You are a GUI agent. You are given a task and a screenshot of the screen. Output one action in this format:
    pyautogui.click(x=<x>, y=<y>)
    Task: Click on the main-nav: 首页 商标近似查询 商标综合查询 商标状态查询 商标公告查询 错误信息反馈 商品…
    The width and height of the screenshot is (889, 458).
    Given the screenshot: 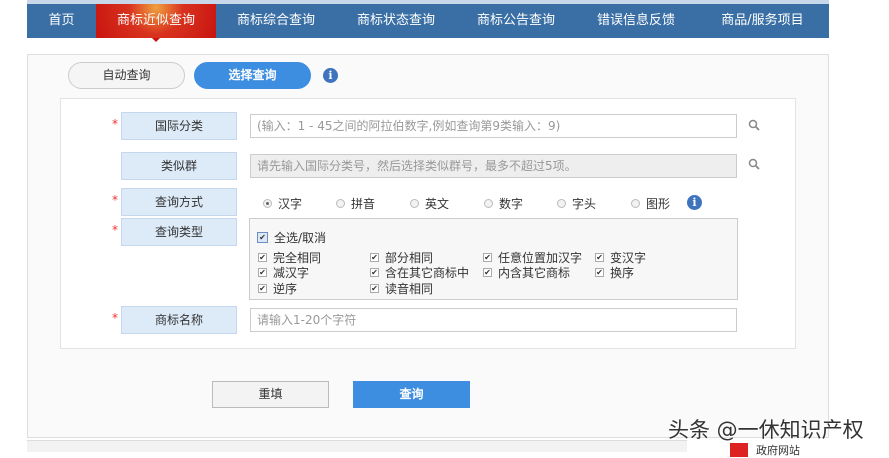 What is the action you would take?
    pyautogui.click(x=428, y=23)
    